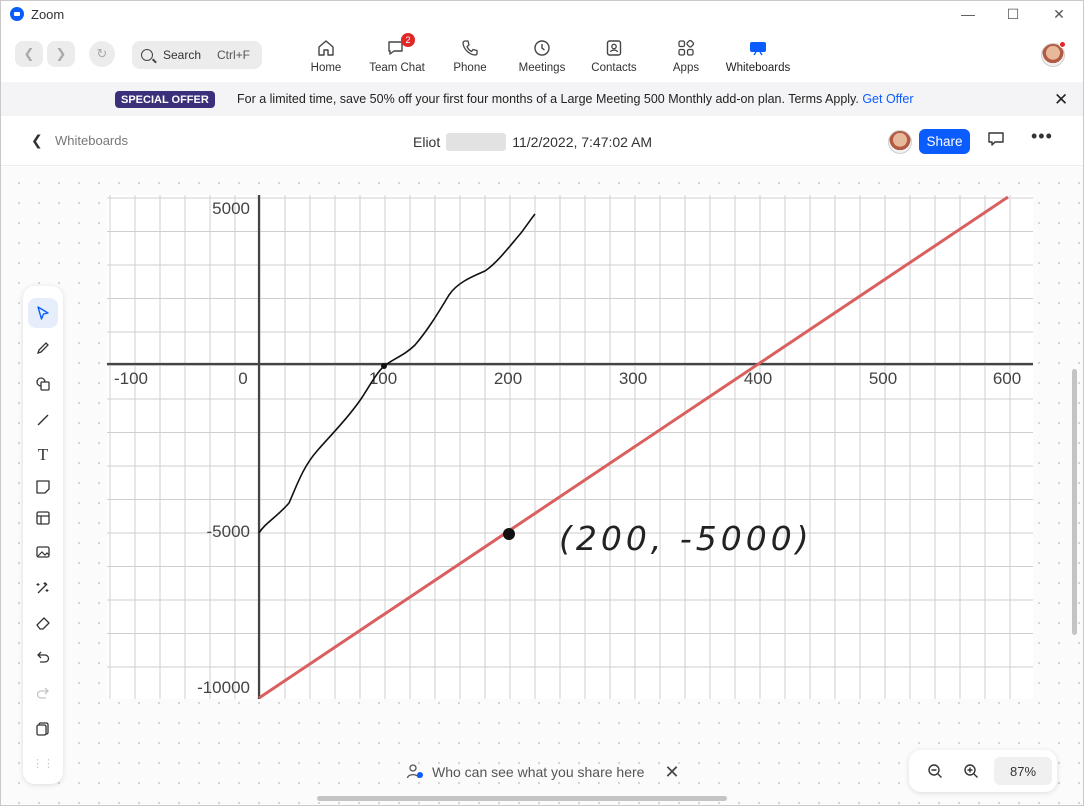  Describe the element at coordinates (944, 141) in the screenshot. I see `share-button: Share` at that location.